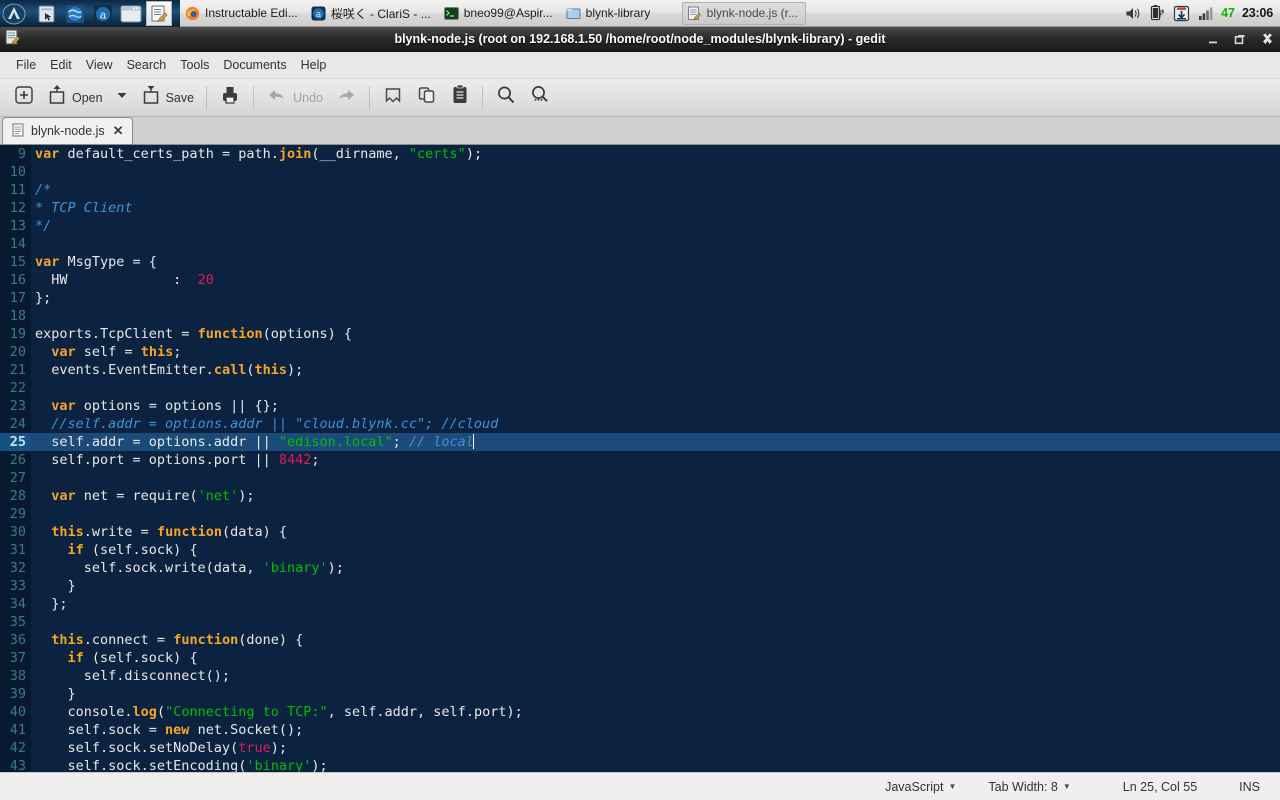 The height and width of the screenshot is (800, 1280). I want to click on editor-line: 20 var self = this;, so click(640, 352).